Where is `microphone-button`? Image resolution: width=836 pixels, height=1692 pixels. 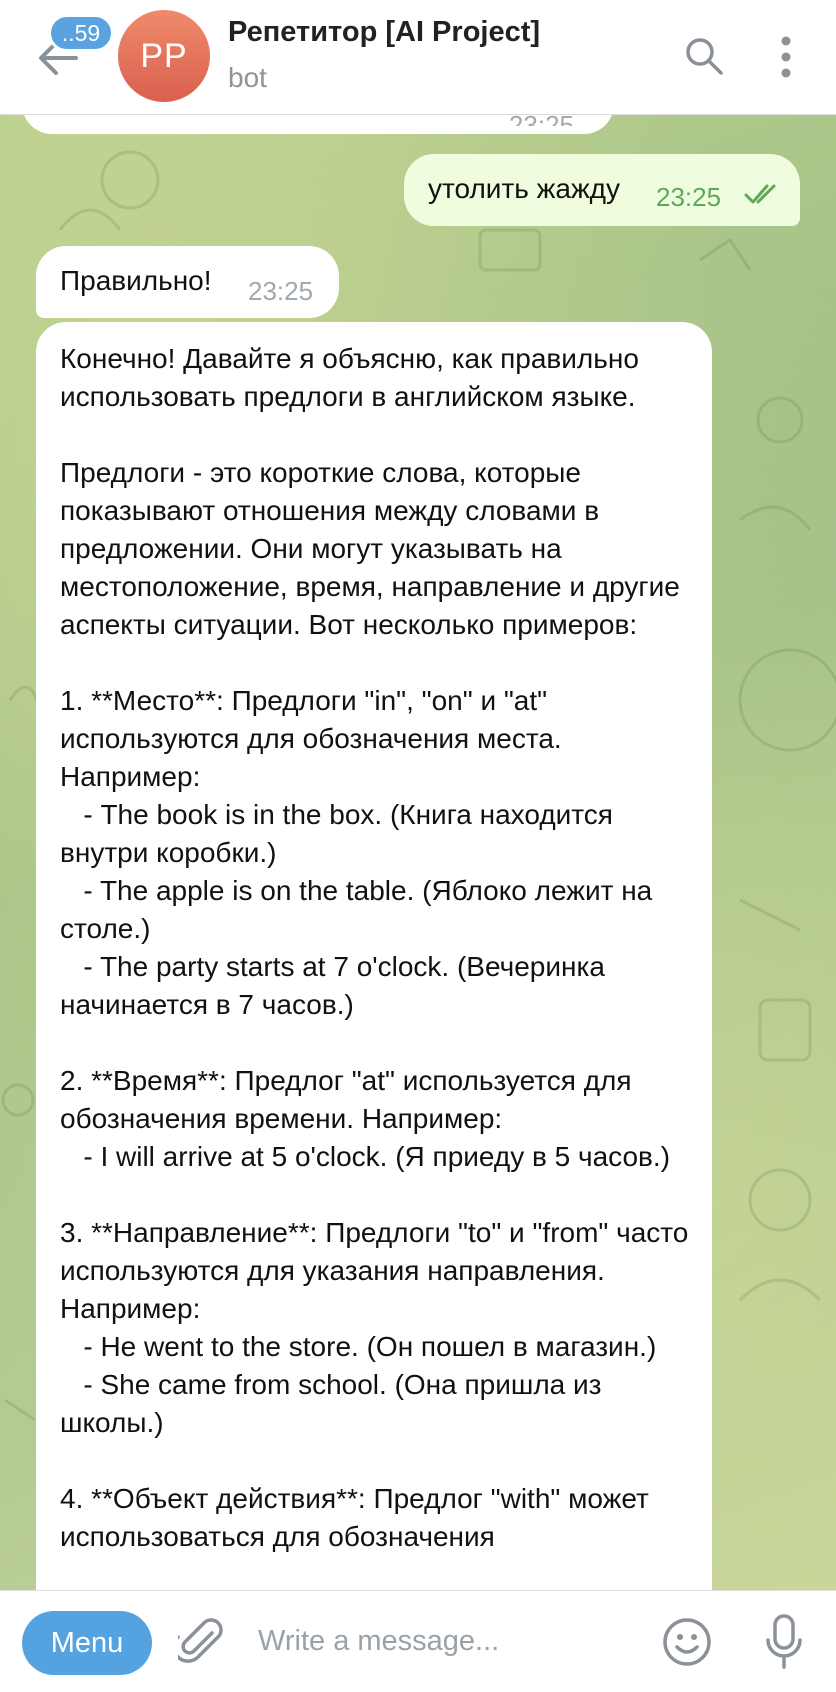
microphone-button is located at coordinates (784, 1642).